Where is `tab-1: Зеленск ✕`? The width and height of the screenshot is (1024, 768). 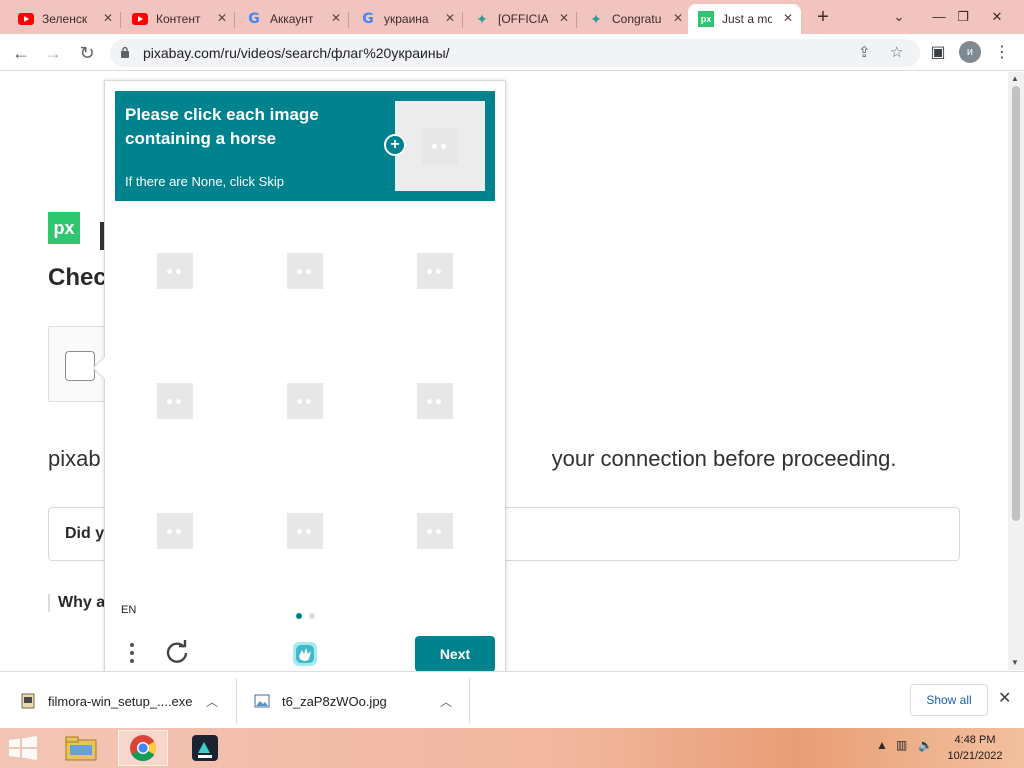
tab-1: Зеленск ✕ is located at coordinates (64, 19).